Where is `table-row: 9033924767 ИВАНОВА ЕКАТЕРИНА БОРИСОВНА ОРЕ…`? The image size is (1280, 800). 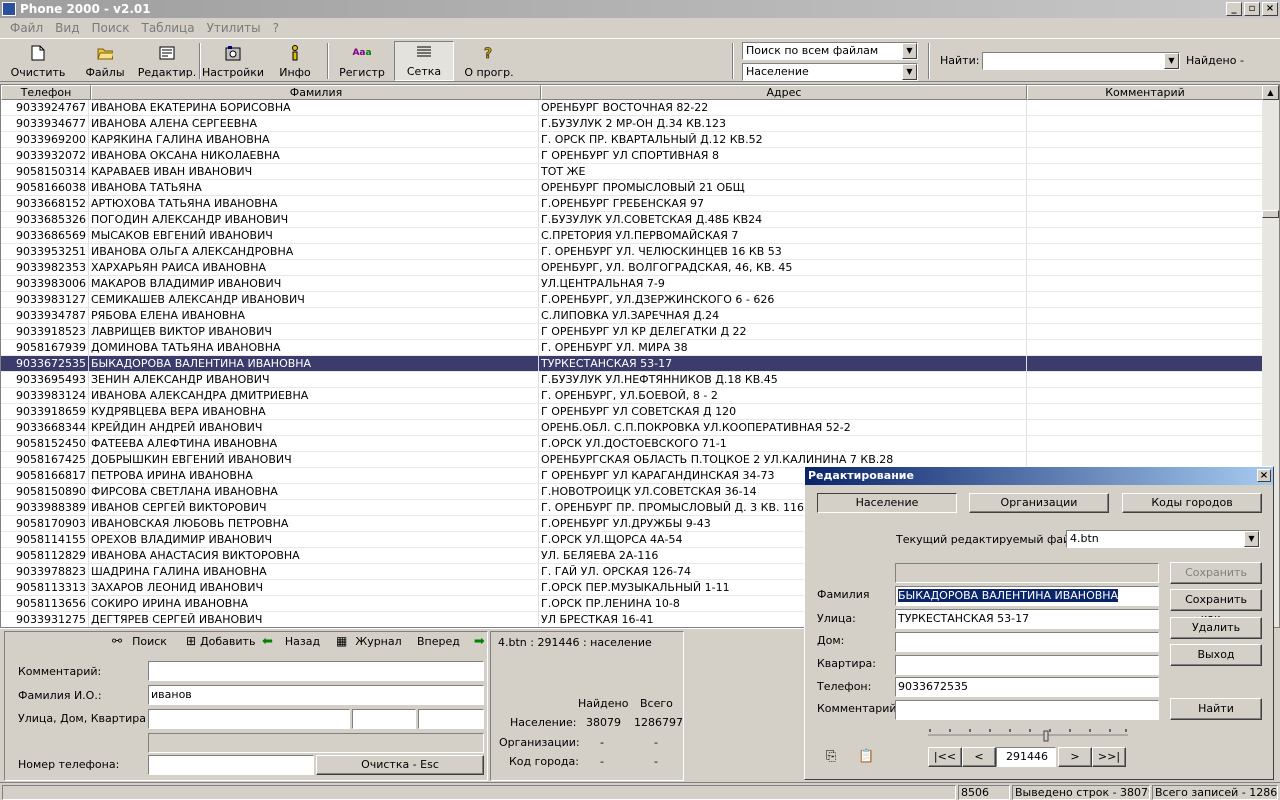 table-row: 9033924767 ИВАНОВА ЕКАТЕРИНА БОРИСОВНА ОРЕ… is located at coordinates (632, 108).